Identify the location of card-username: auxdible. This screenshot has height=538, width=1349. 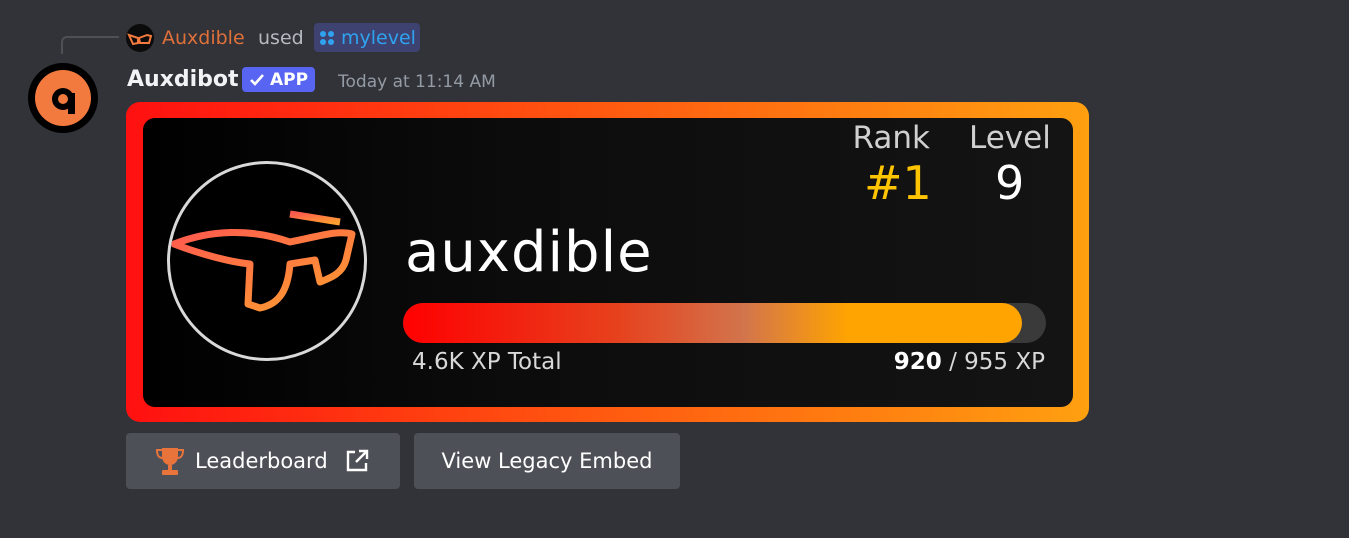
(529, 252).